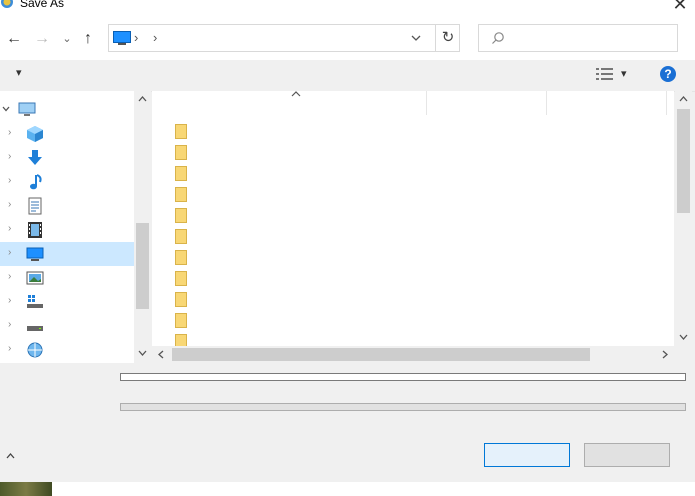 The image size is (695, 496). I want to click on tree-item-desktop: ›, so click(67, 254).